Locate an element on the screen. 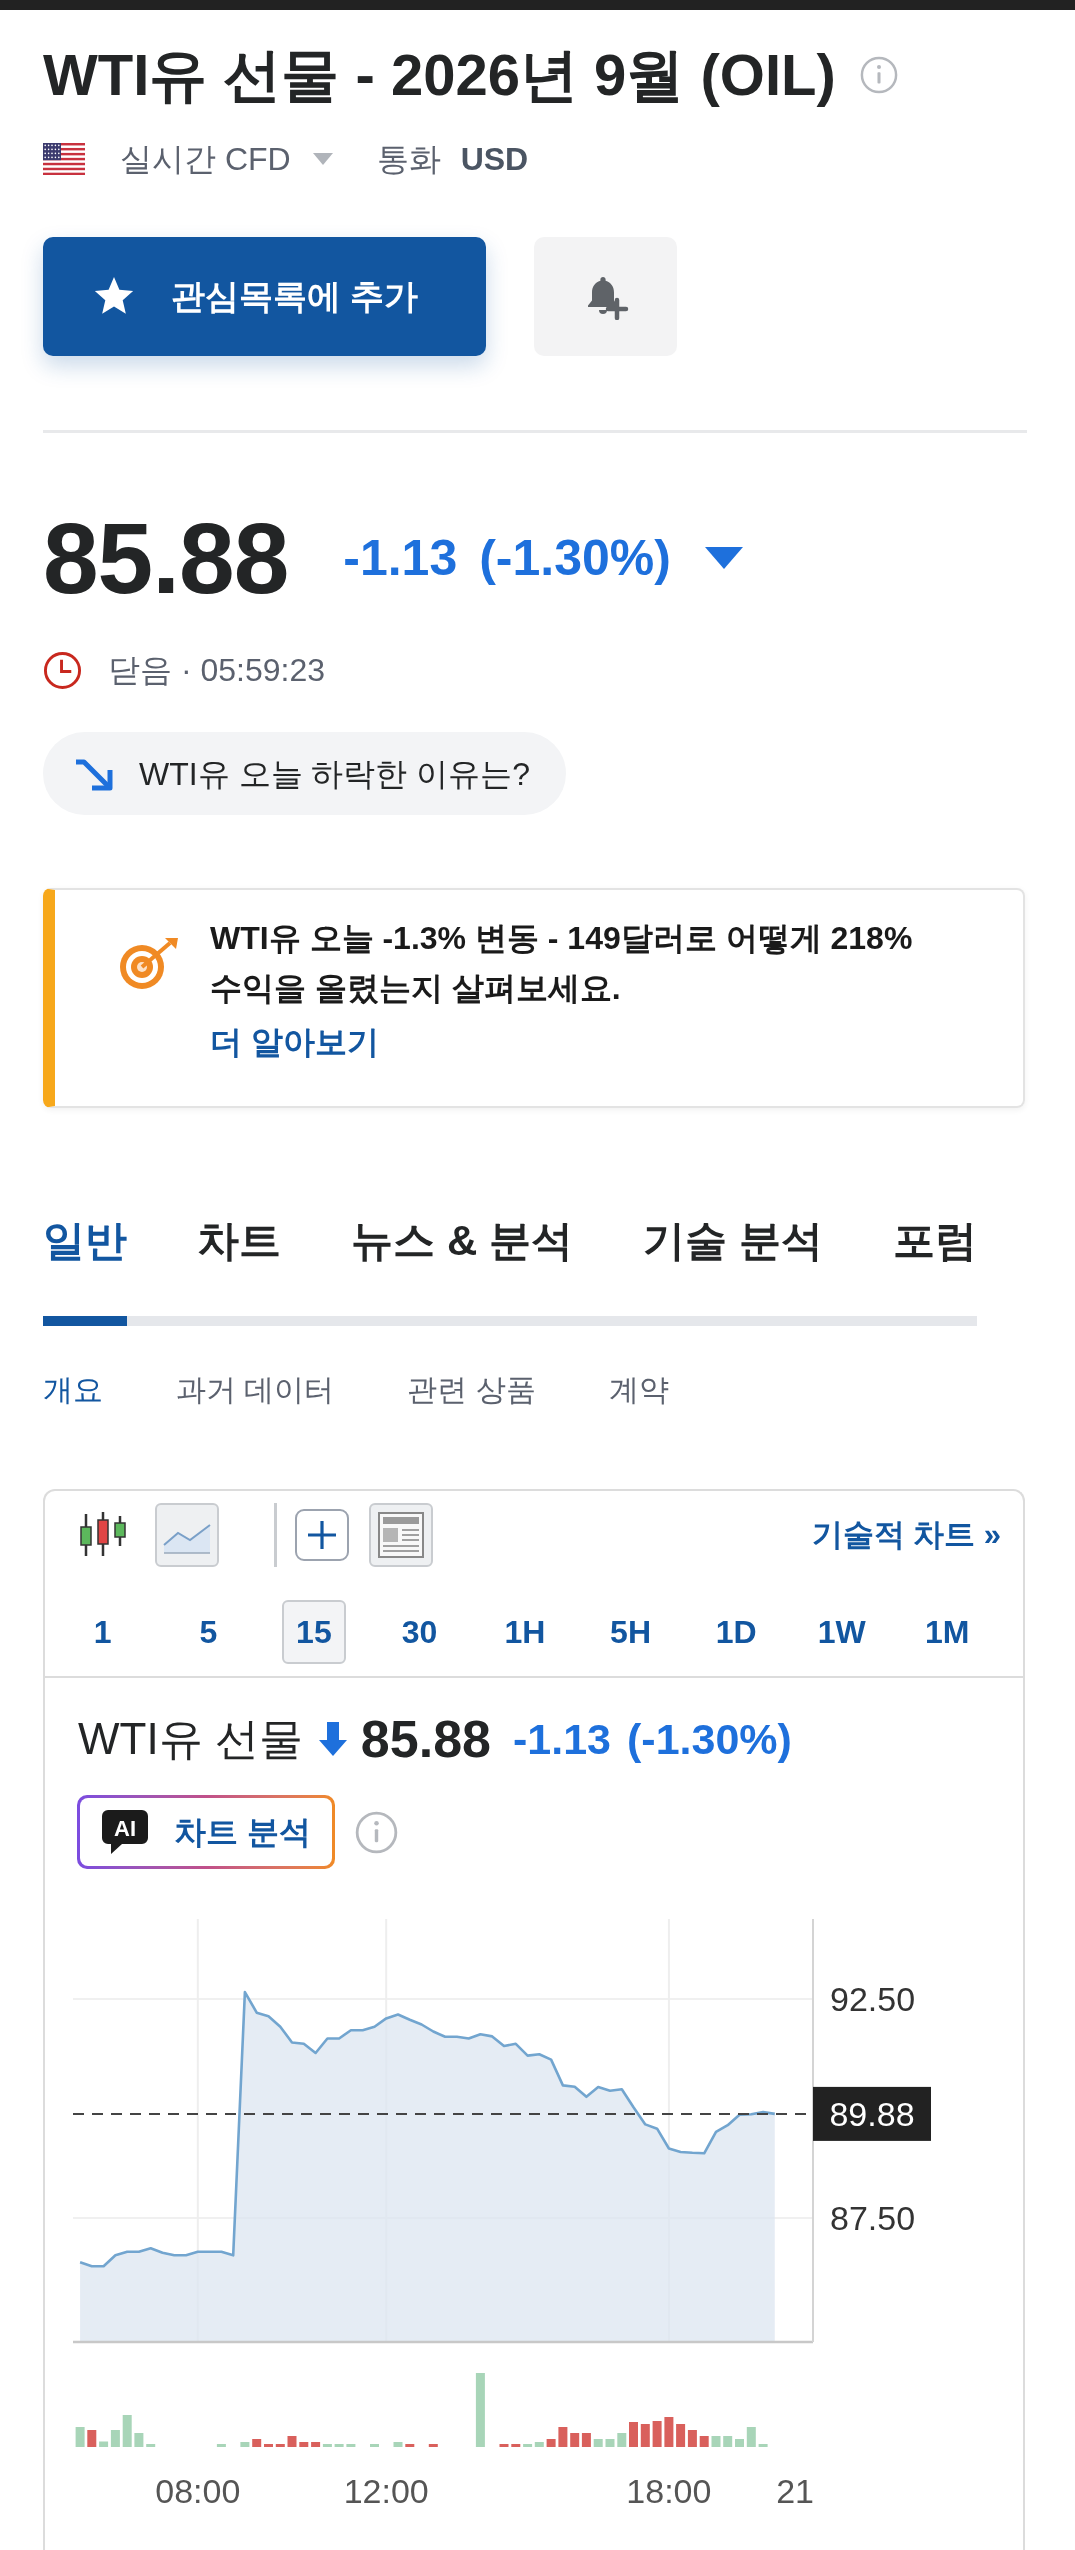  tab: 포럼 is located at coordinates (934, 1241).